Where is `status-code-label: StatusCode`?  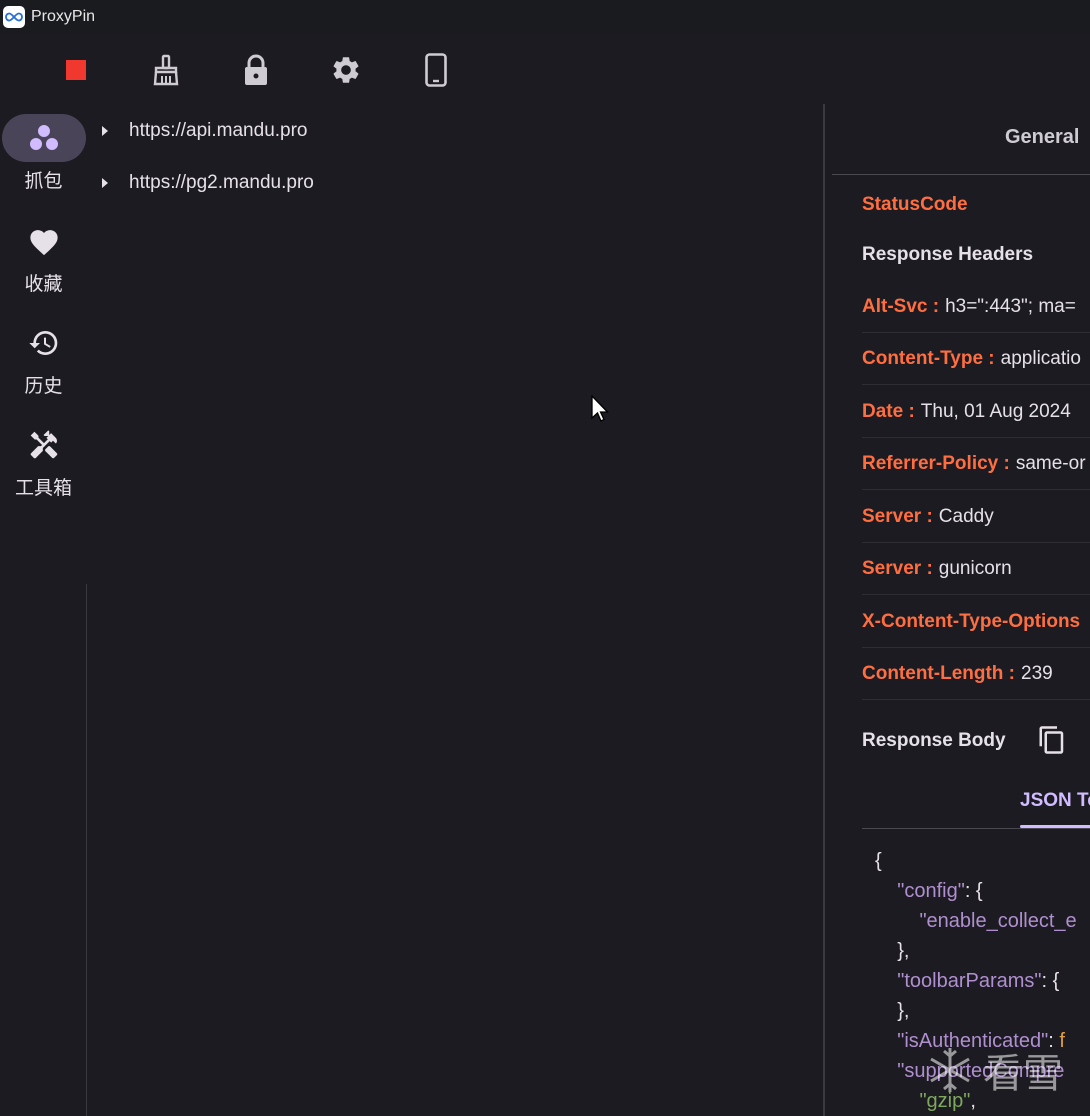
status-code-label: StatusCode is located at coordinates (915, 204).